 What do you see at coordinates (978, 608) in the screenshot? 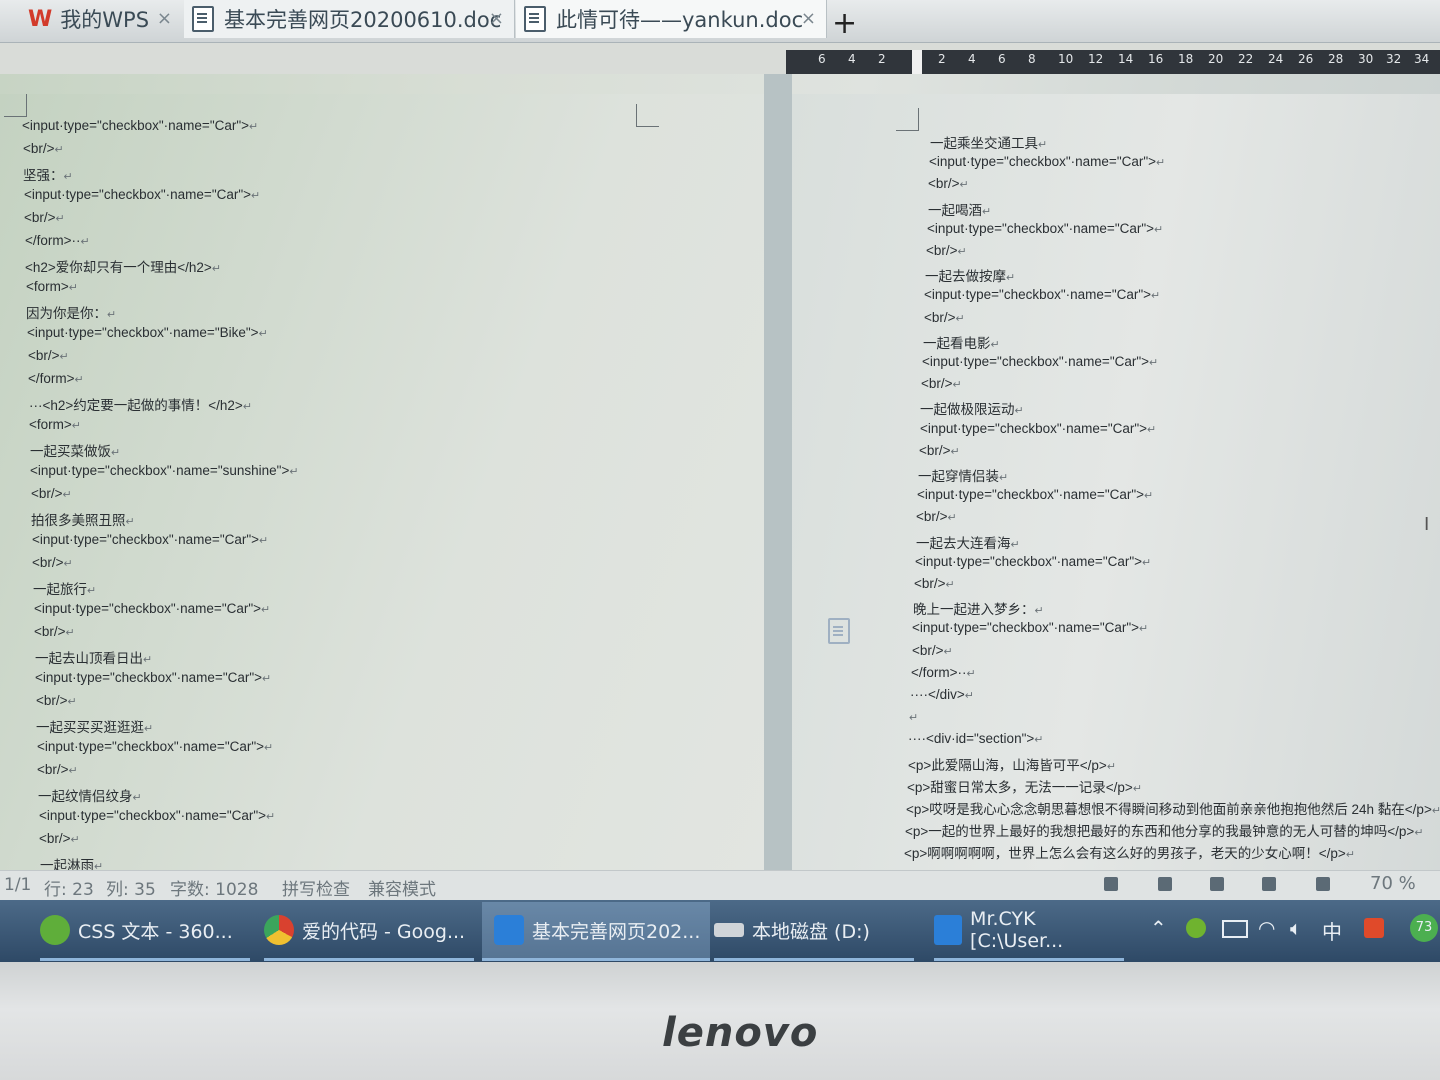
I see `text-line: 晚上一起进入梦乡：↵` at bounding box center [978, 608].